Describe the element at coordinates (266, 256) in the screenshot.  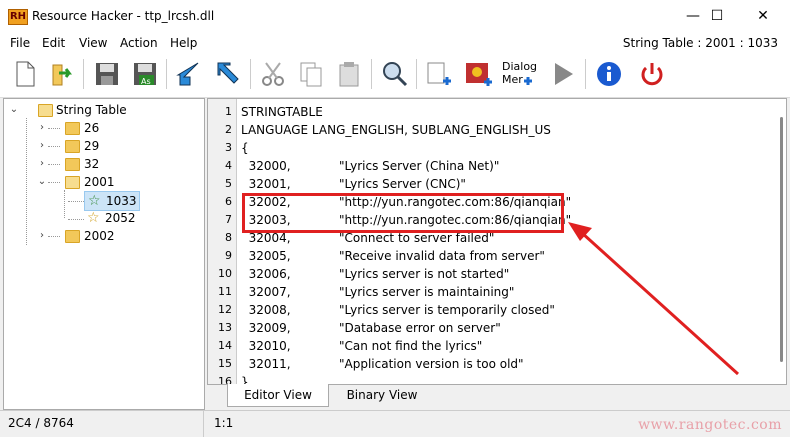
I see `string-id: 32005,` at that location.